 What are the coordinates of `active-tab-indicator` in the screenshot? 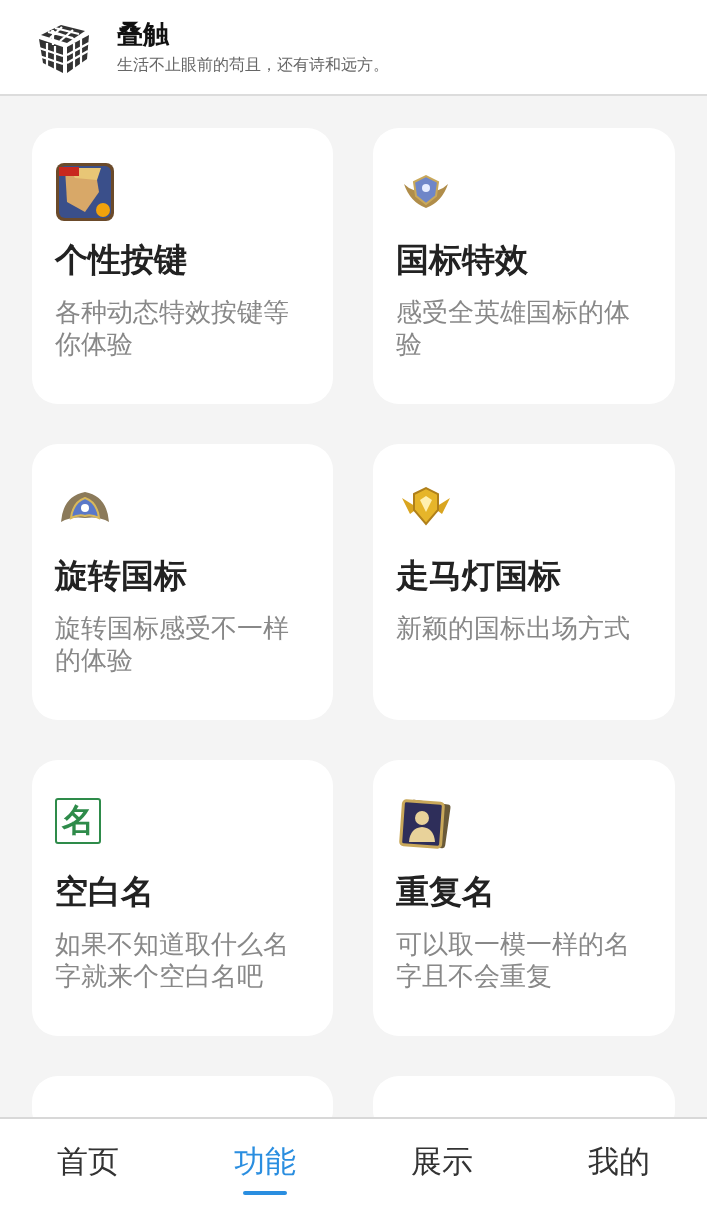 It's located at (265, 1193).